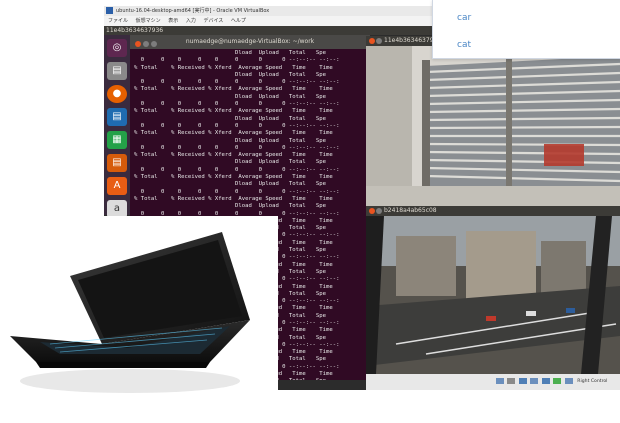 This screenshot has height=423, width=620. I want to click on writer-icon: ▤, so click(117, 117).